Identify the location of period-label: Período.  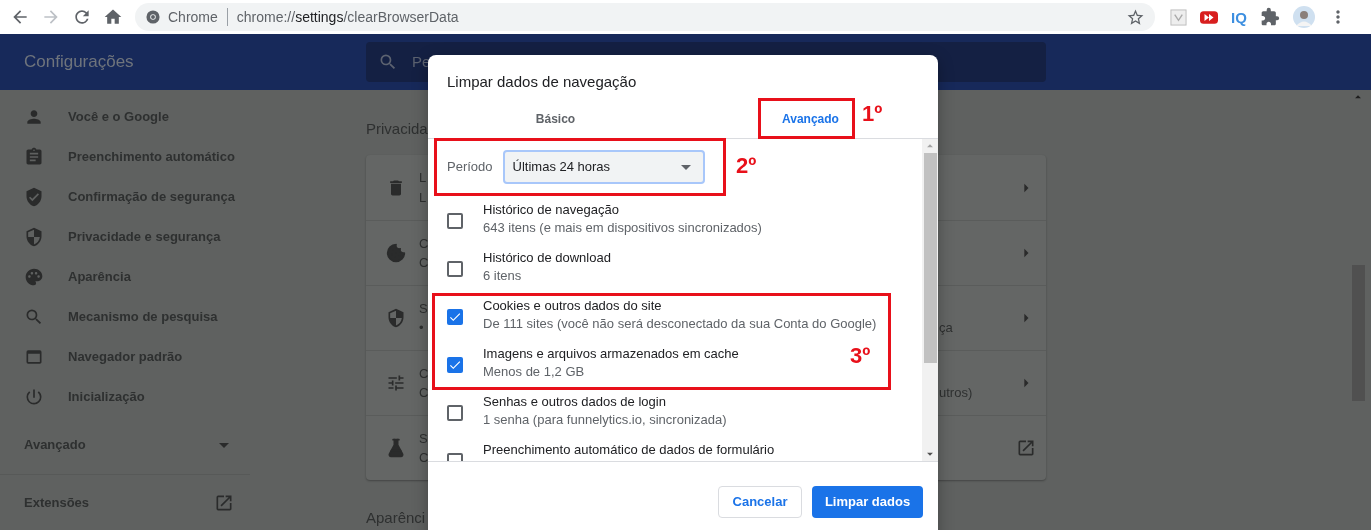
(470, 167).